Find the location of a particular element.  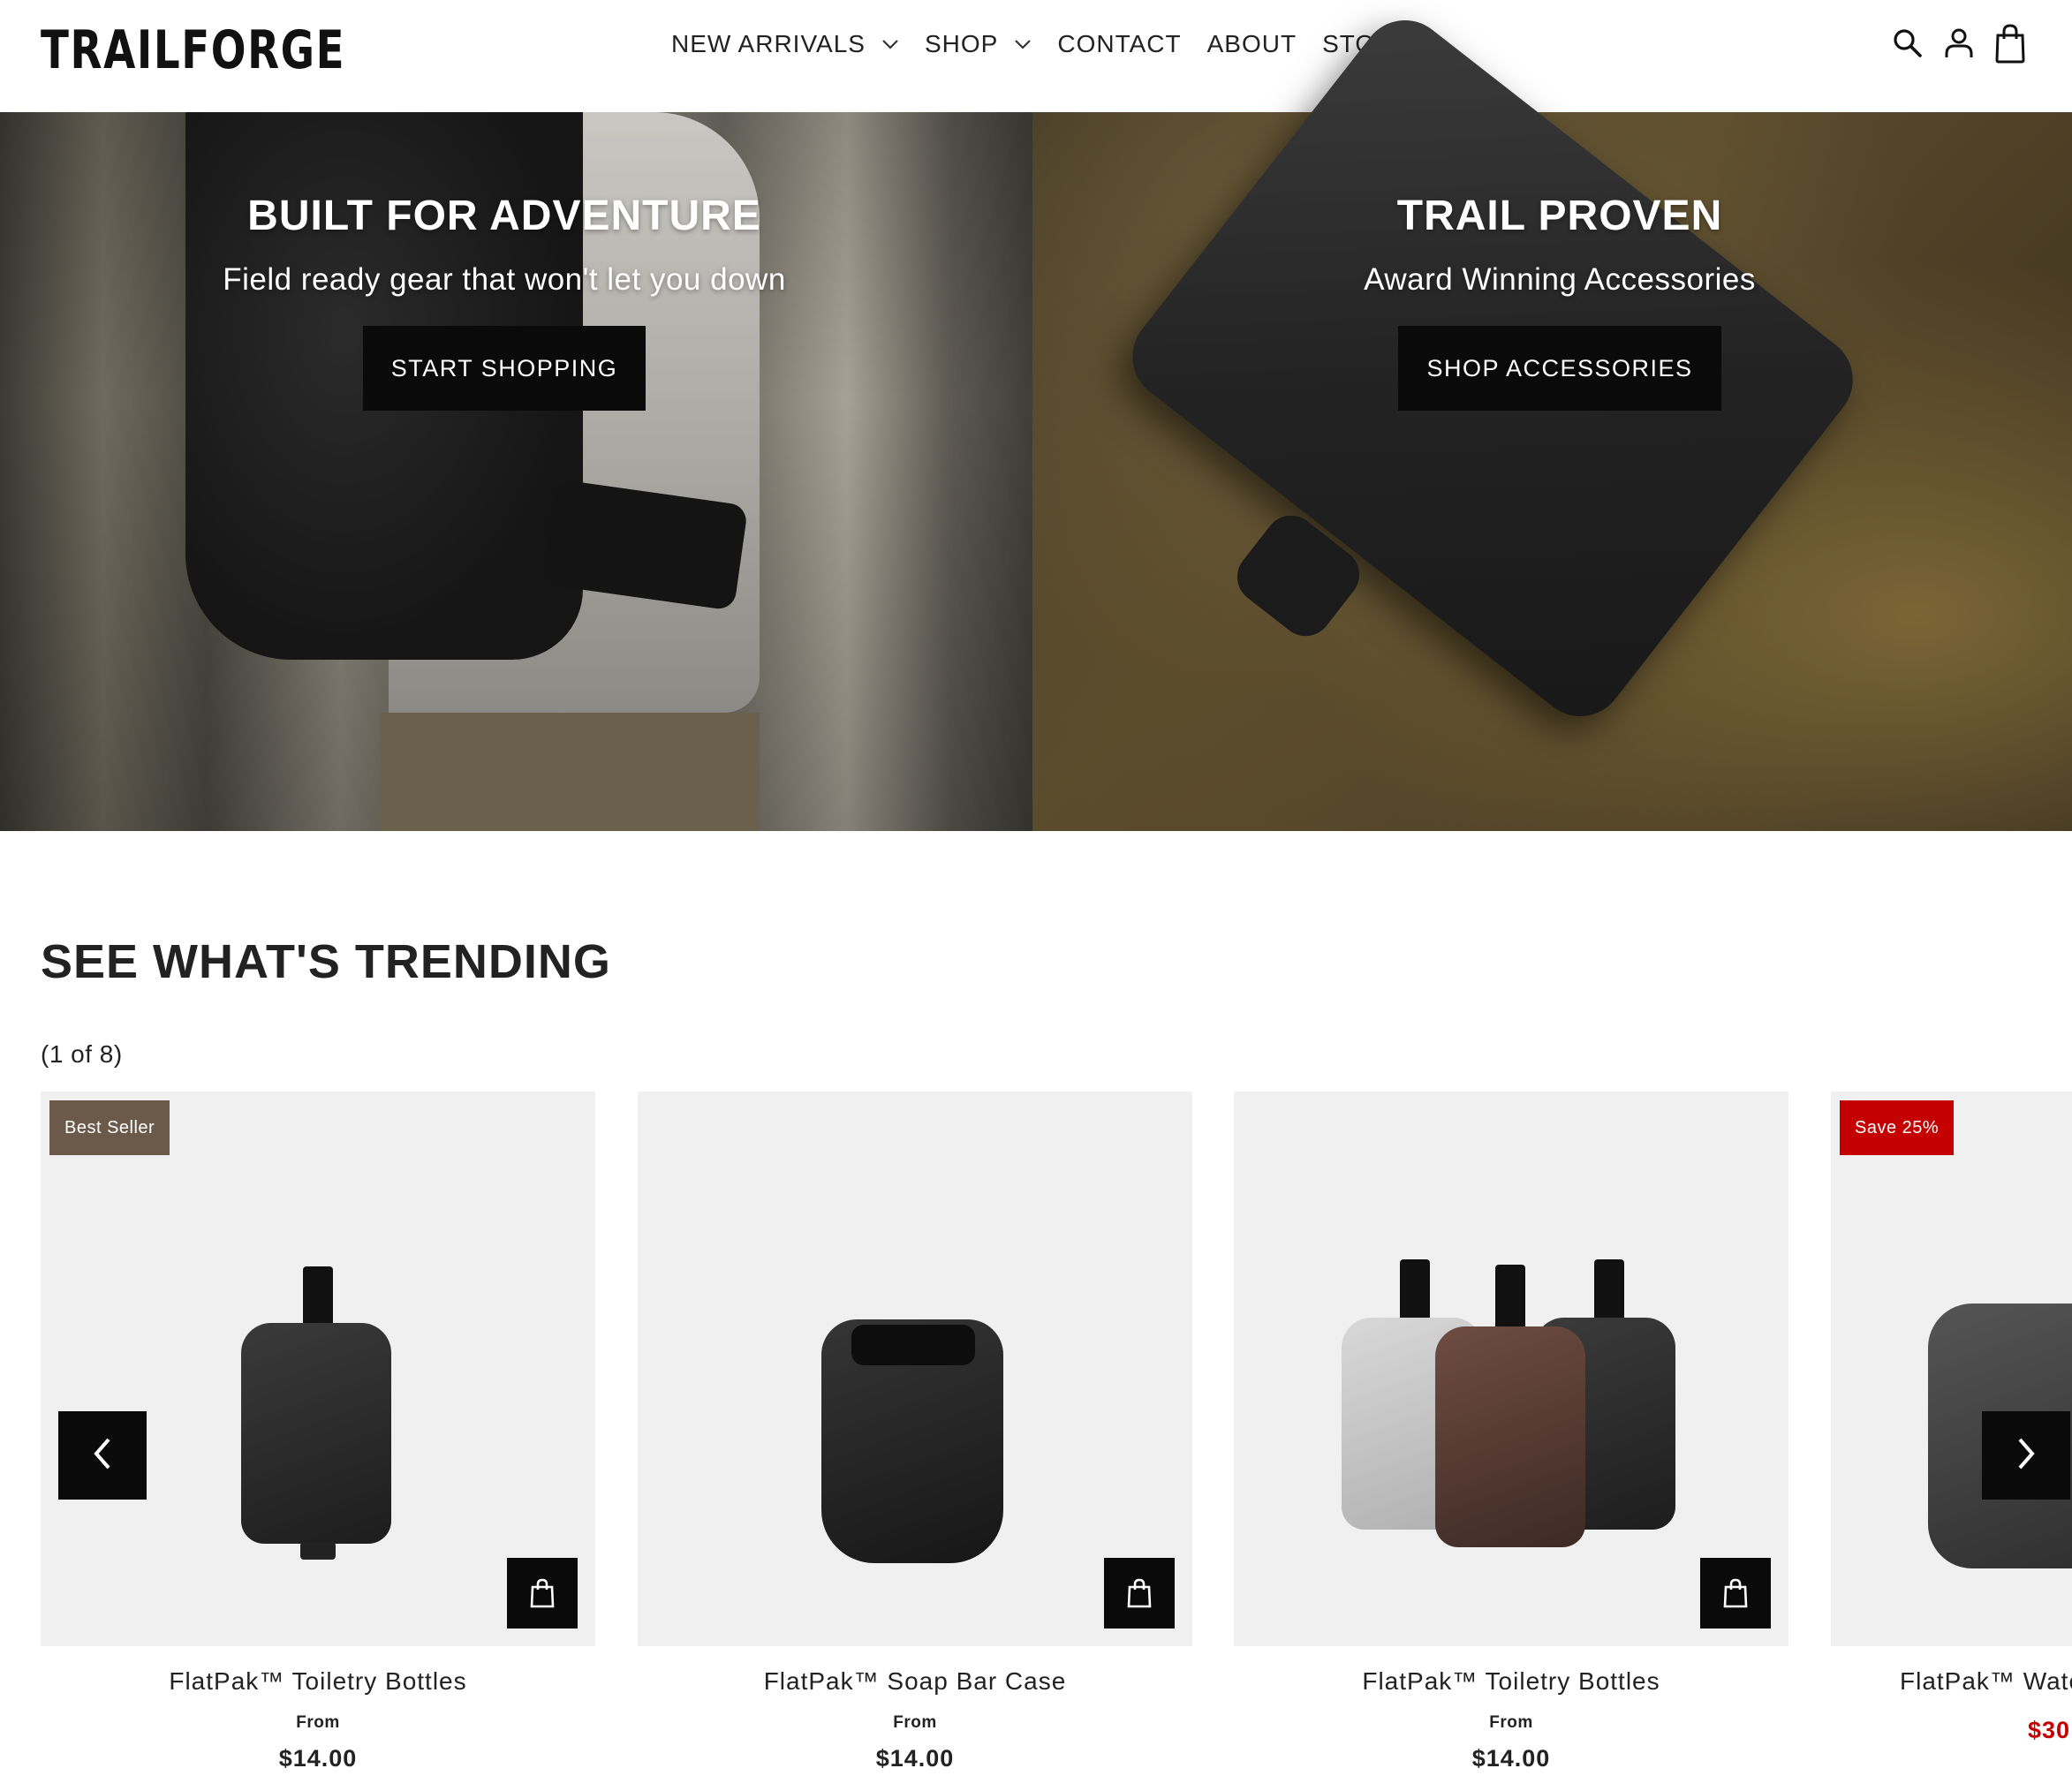

best-seller-badge: Best Seller is located at coordinates (109, 1127).